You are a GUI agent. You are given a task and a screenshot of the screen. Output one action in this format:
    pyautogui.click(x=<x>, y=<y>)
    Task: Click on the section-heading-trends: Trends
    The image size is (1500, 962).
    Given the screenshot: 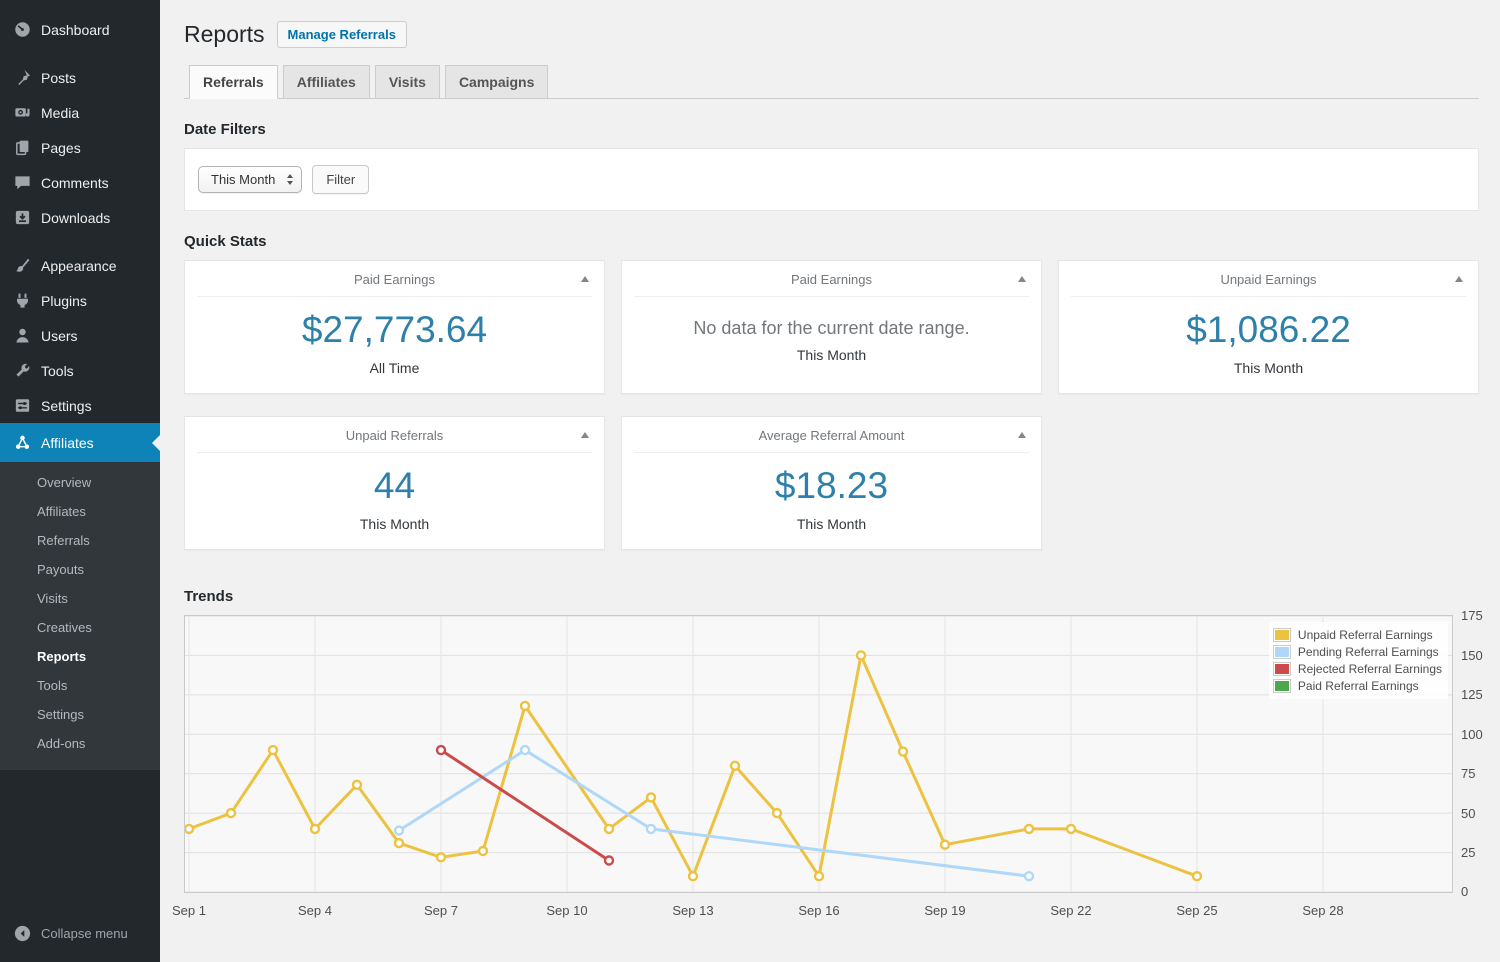 What is the action you would take?
    pyautogui.click(x=209, y=597)
    